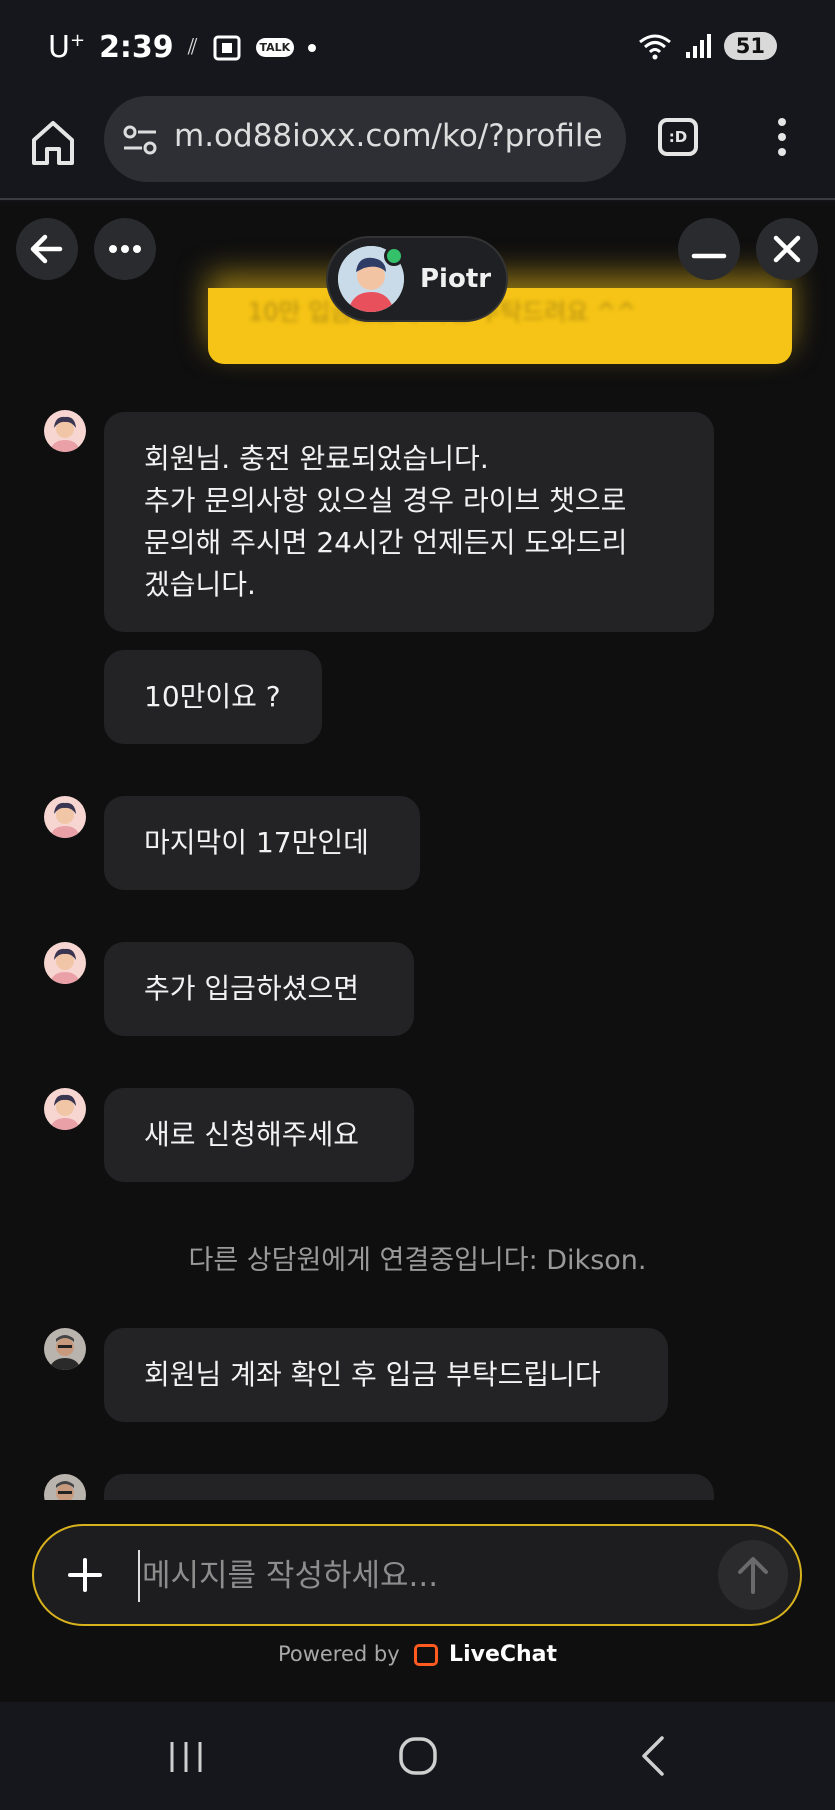  I want to click on back-button, so click(47, 249).